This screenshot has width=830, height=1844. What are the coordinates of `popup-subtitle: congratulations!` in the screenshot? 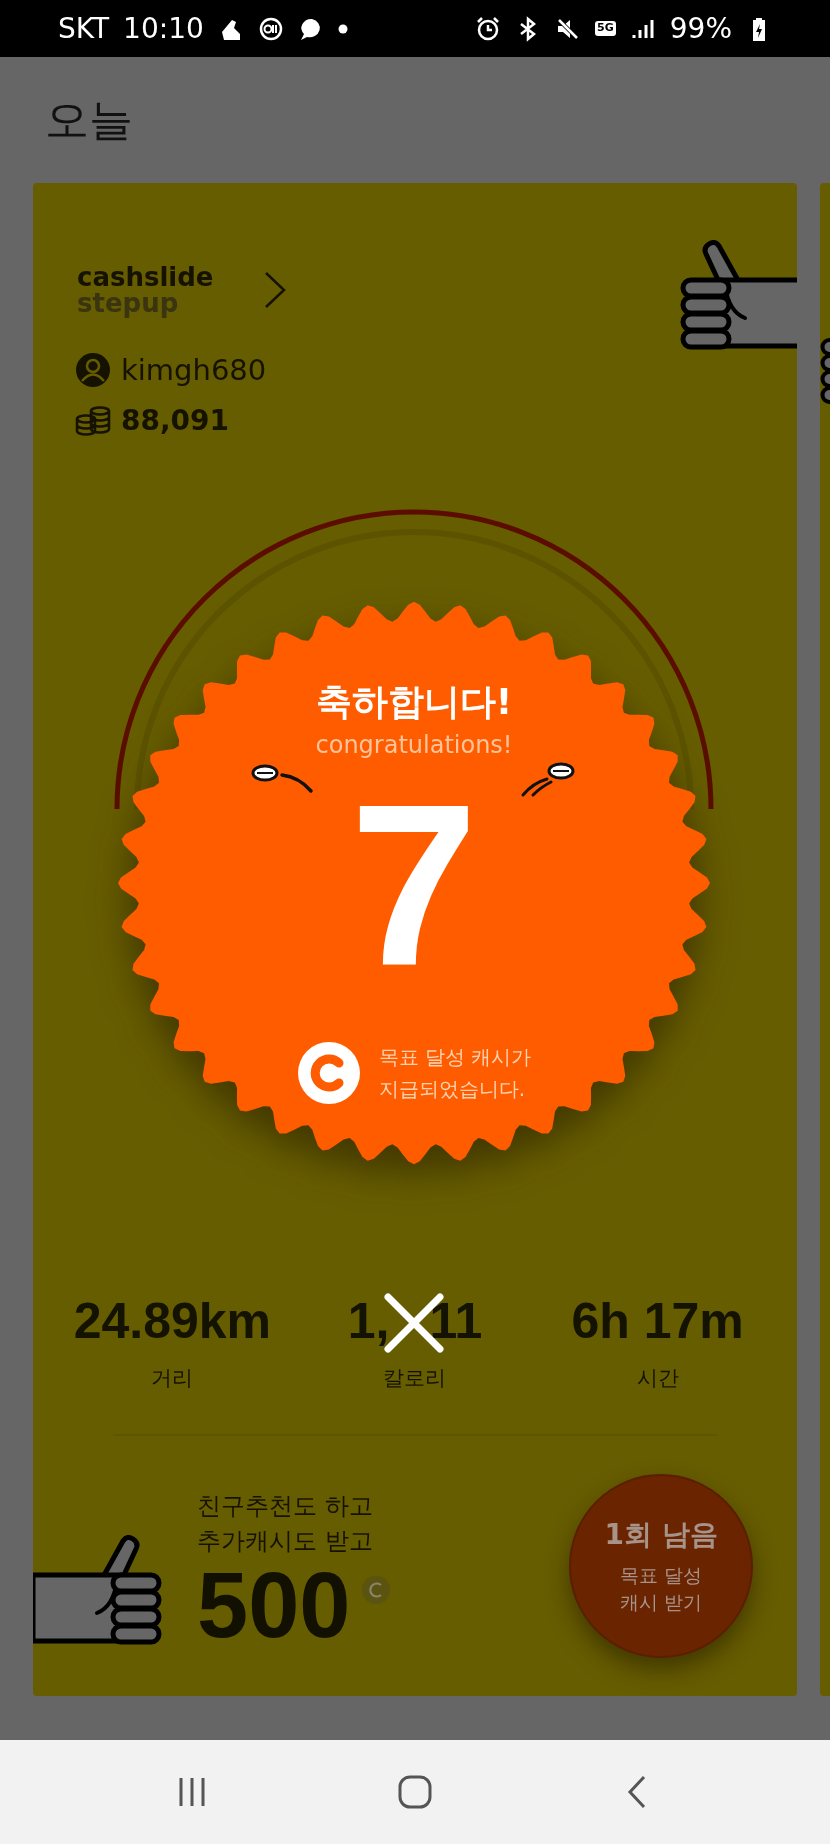 It's located at (414, 745).